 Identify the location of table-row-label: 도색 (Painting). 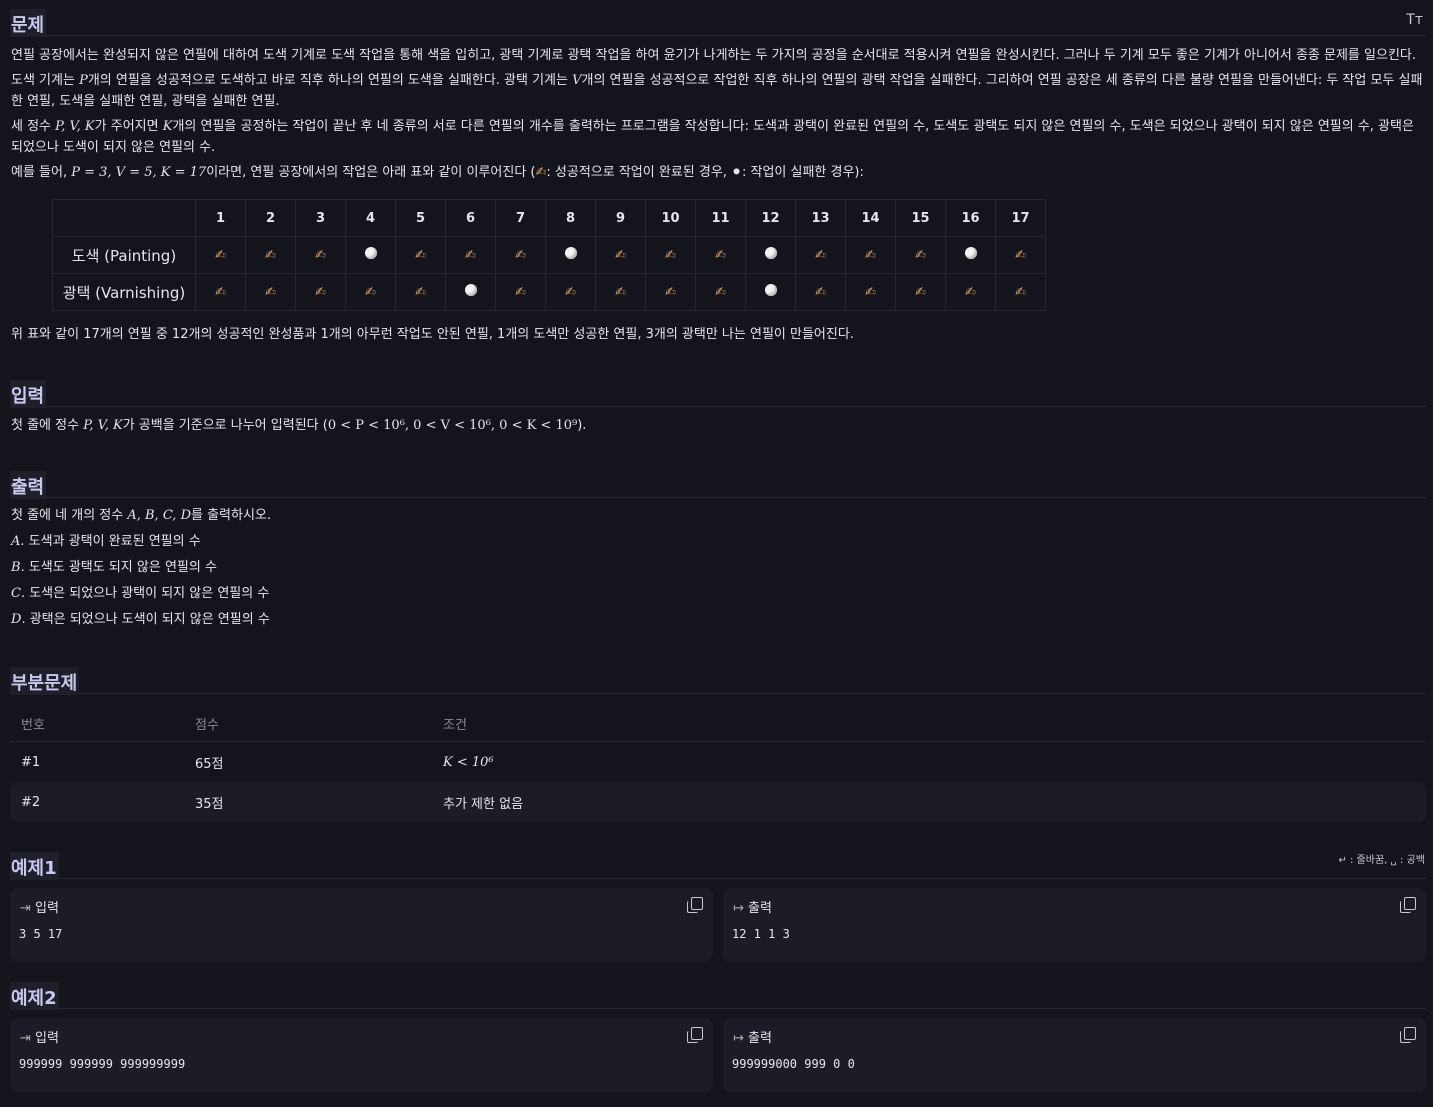
(124, 255).